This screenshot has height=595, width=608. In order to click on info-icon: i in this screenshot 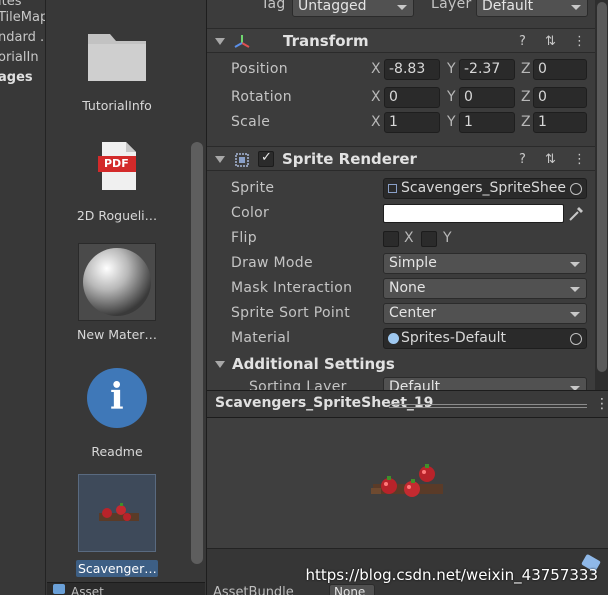, I will do `click(117, 401)`.